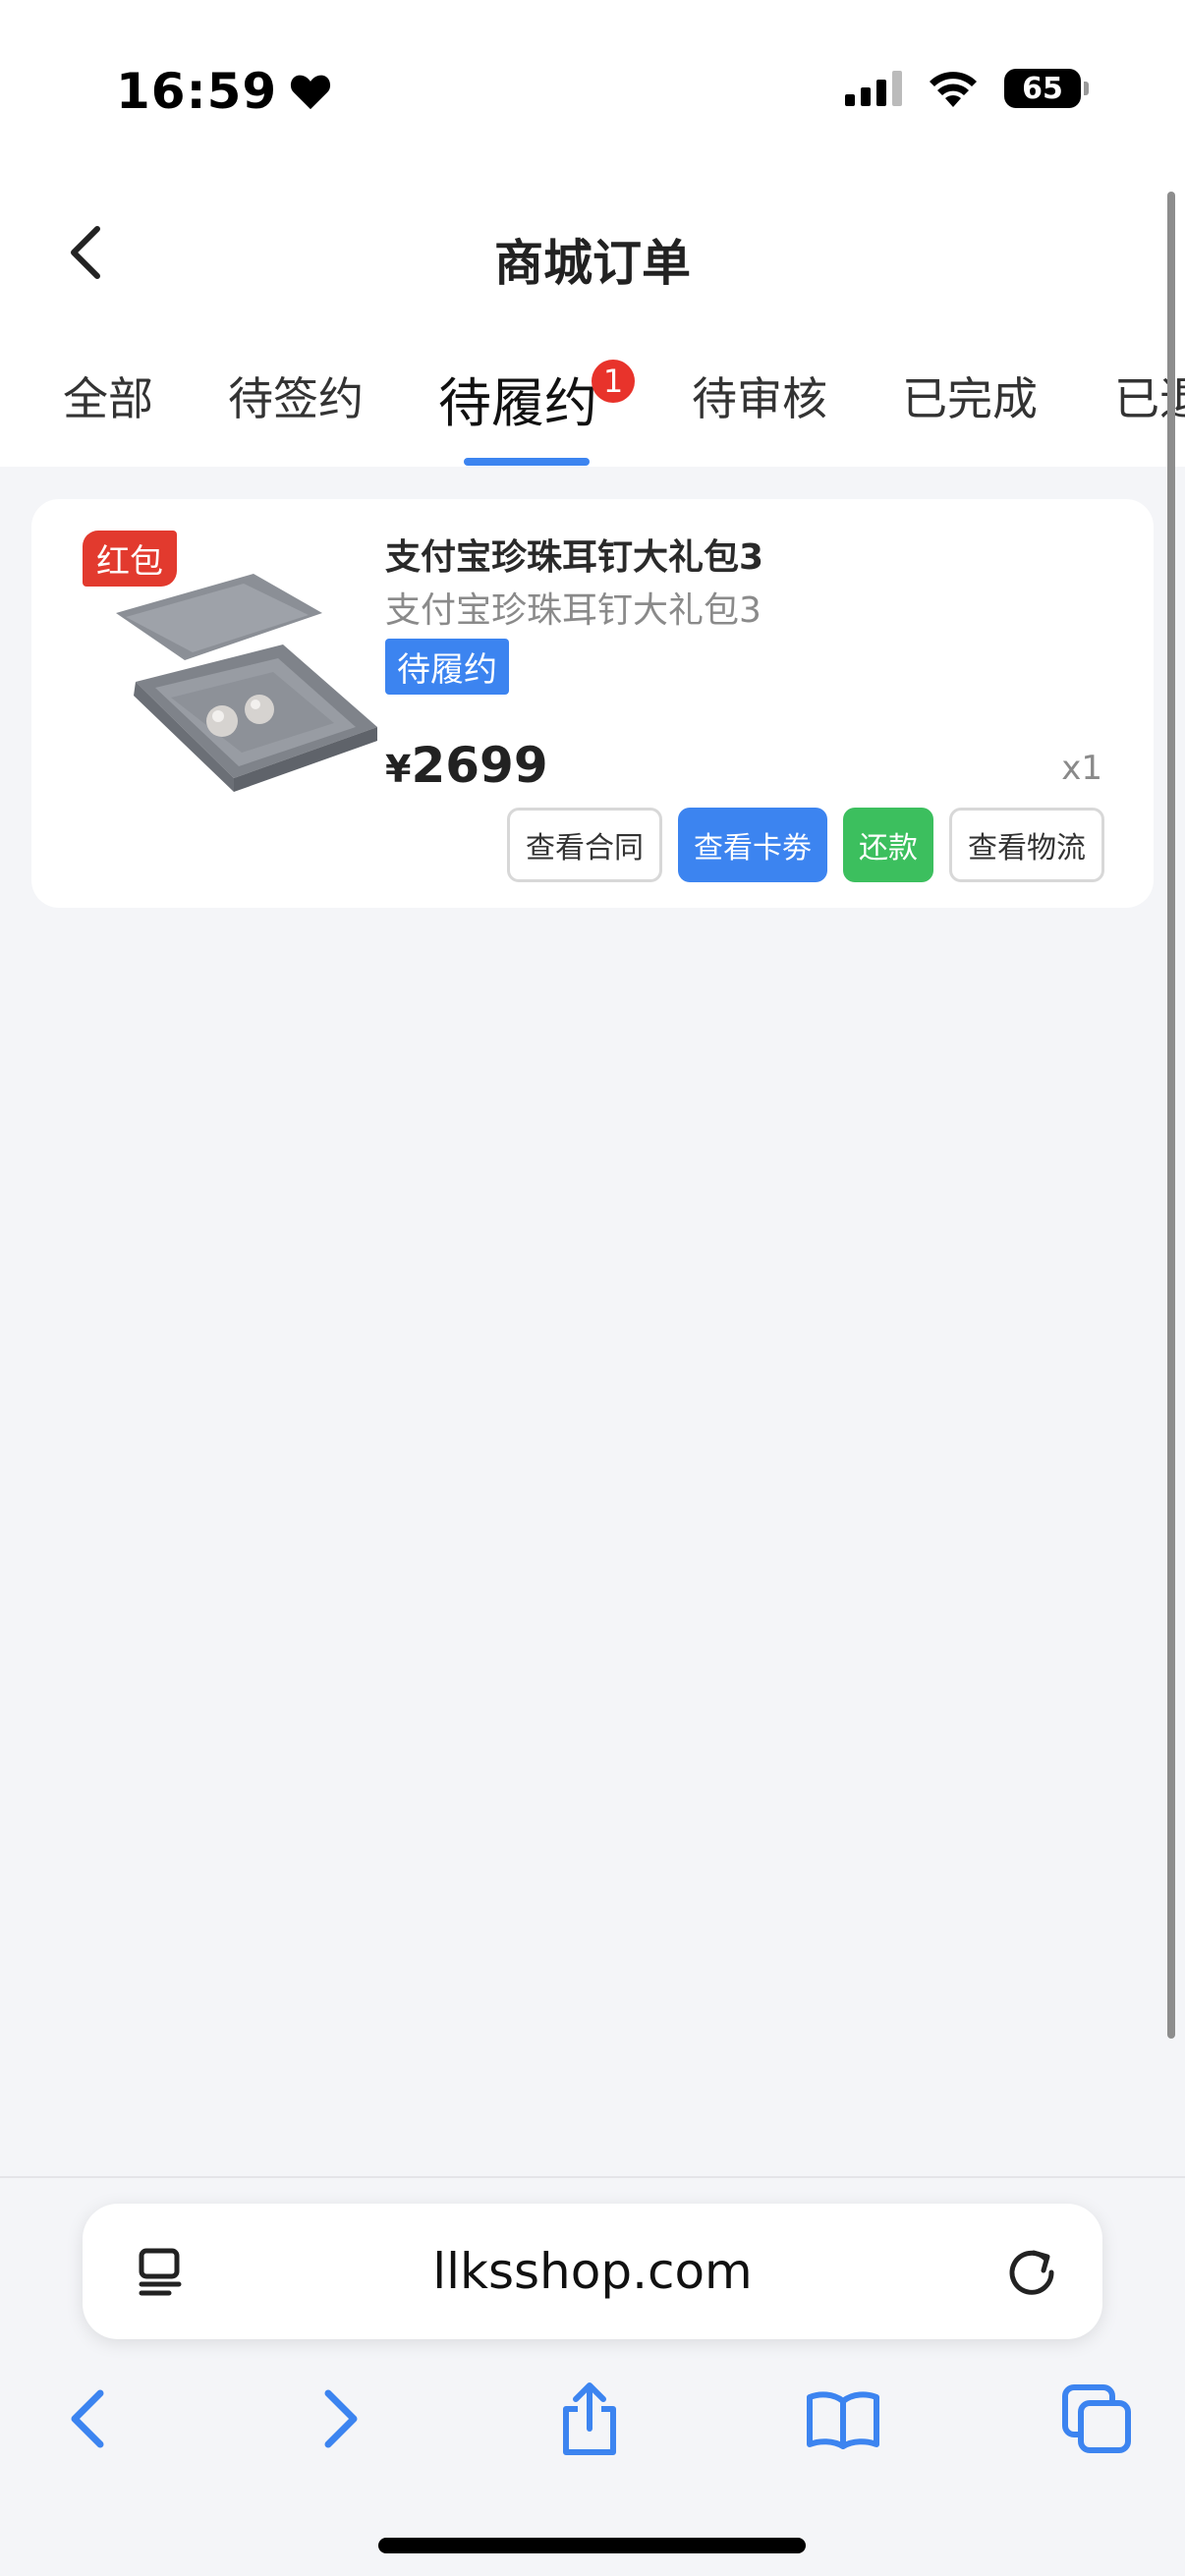 The image size is (1185, 2576). I want to click on browser-toolbar, so click(592, 2429).